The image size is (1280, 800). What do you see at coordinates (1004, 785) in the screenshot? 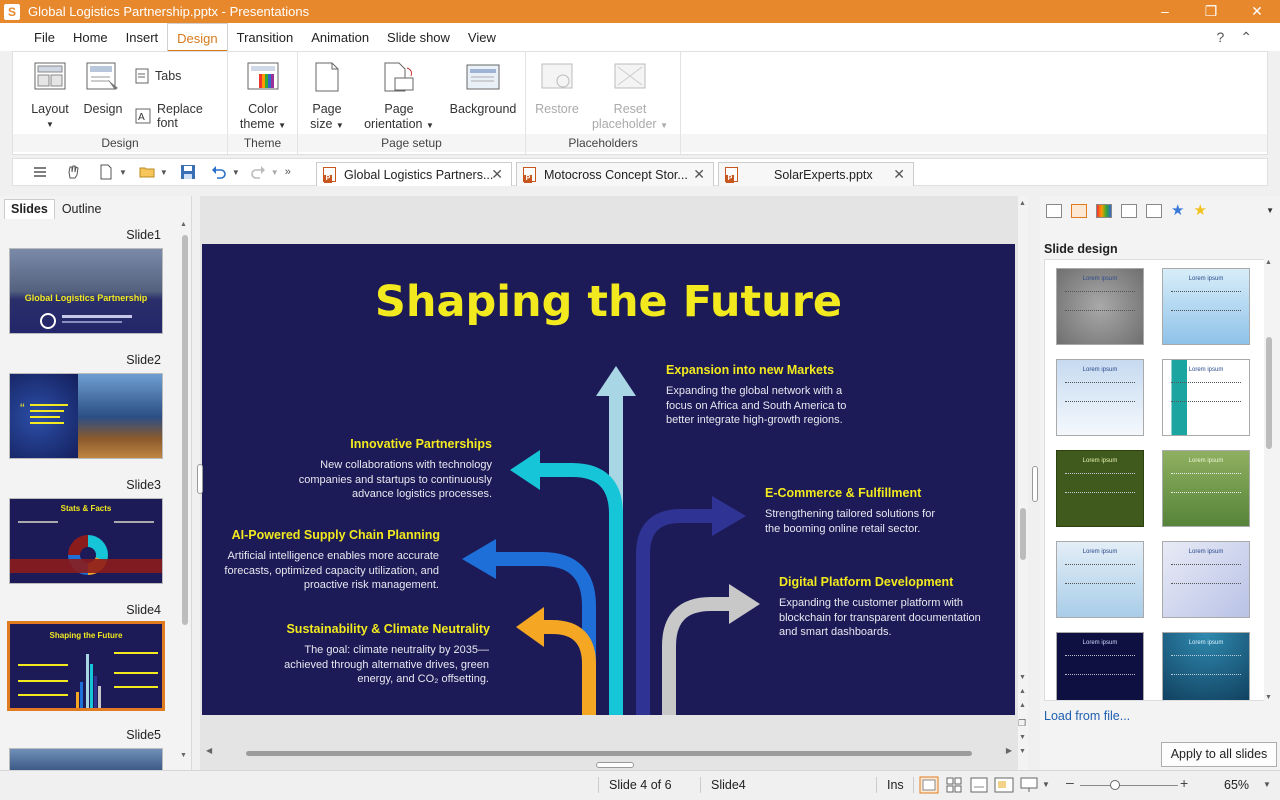
I see `handout-view-icon` at bounding box center [1004, 785].